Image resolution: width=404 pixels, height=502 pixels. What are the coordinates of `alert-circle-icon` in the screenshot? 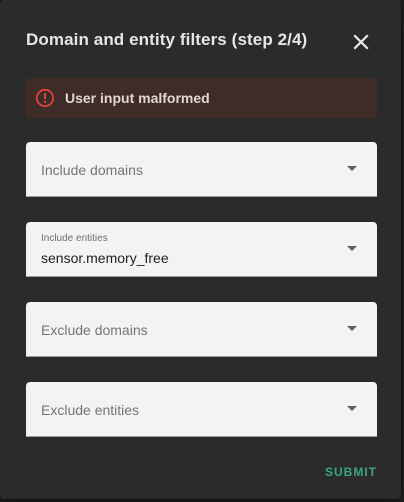 It's located at (45, 98).